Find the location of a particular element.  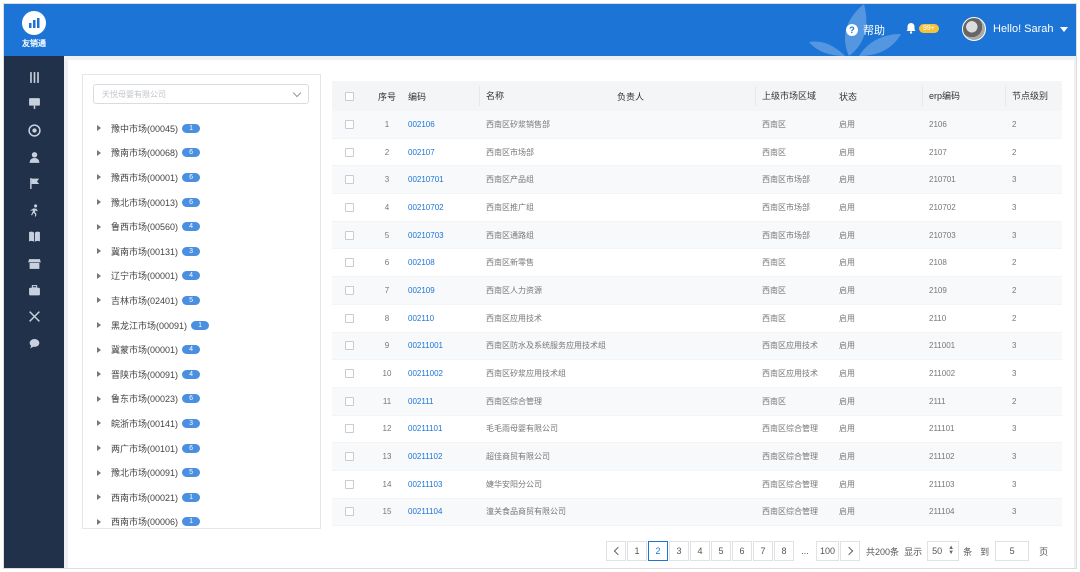

tree-item: 黑龙江市场(00091) 1 is located at coordinates (204, 325).